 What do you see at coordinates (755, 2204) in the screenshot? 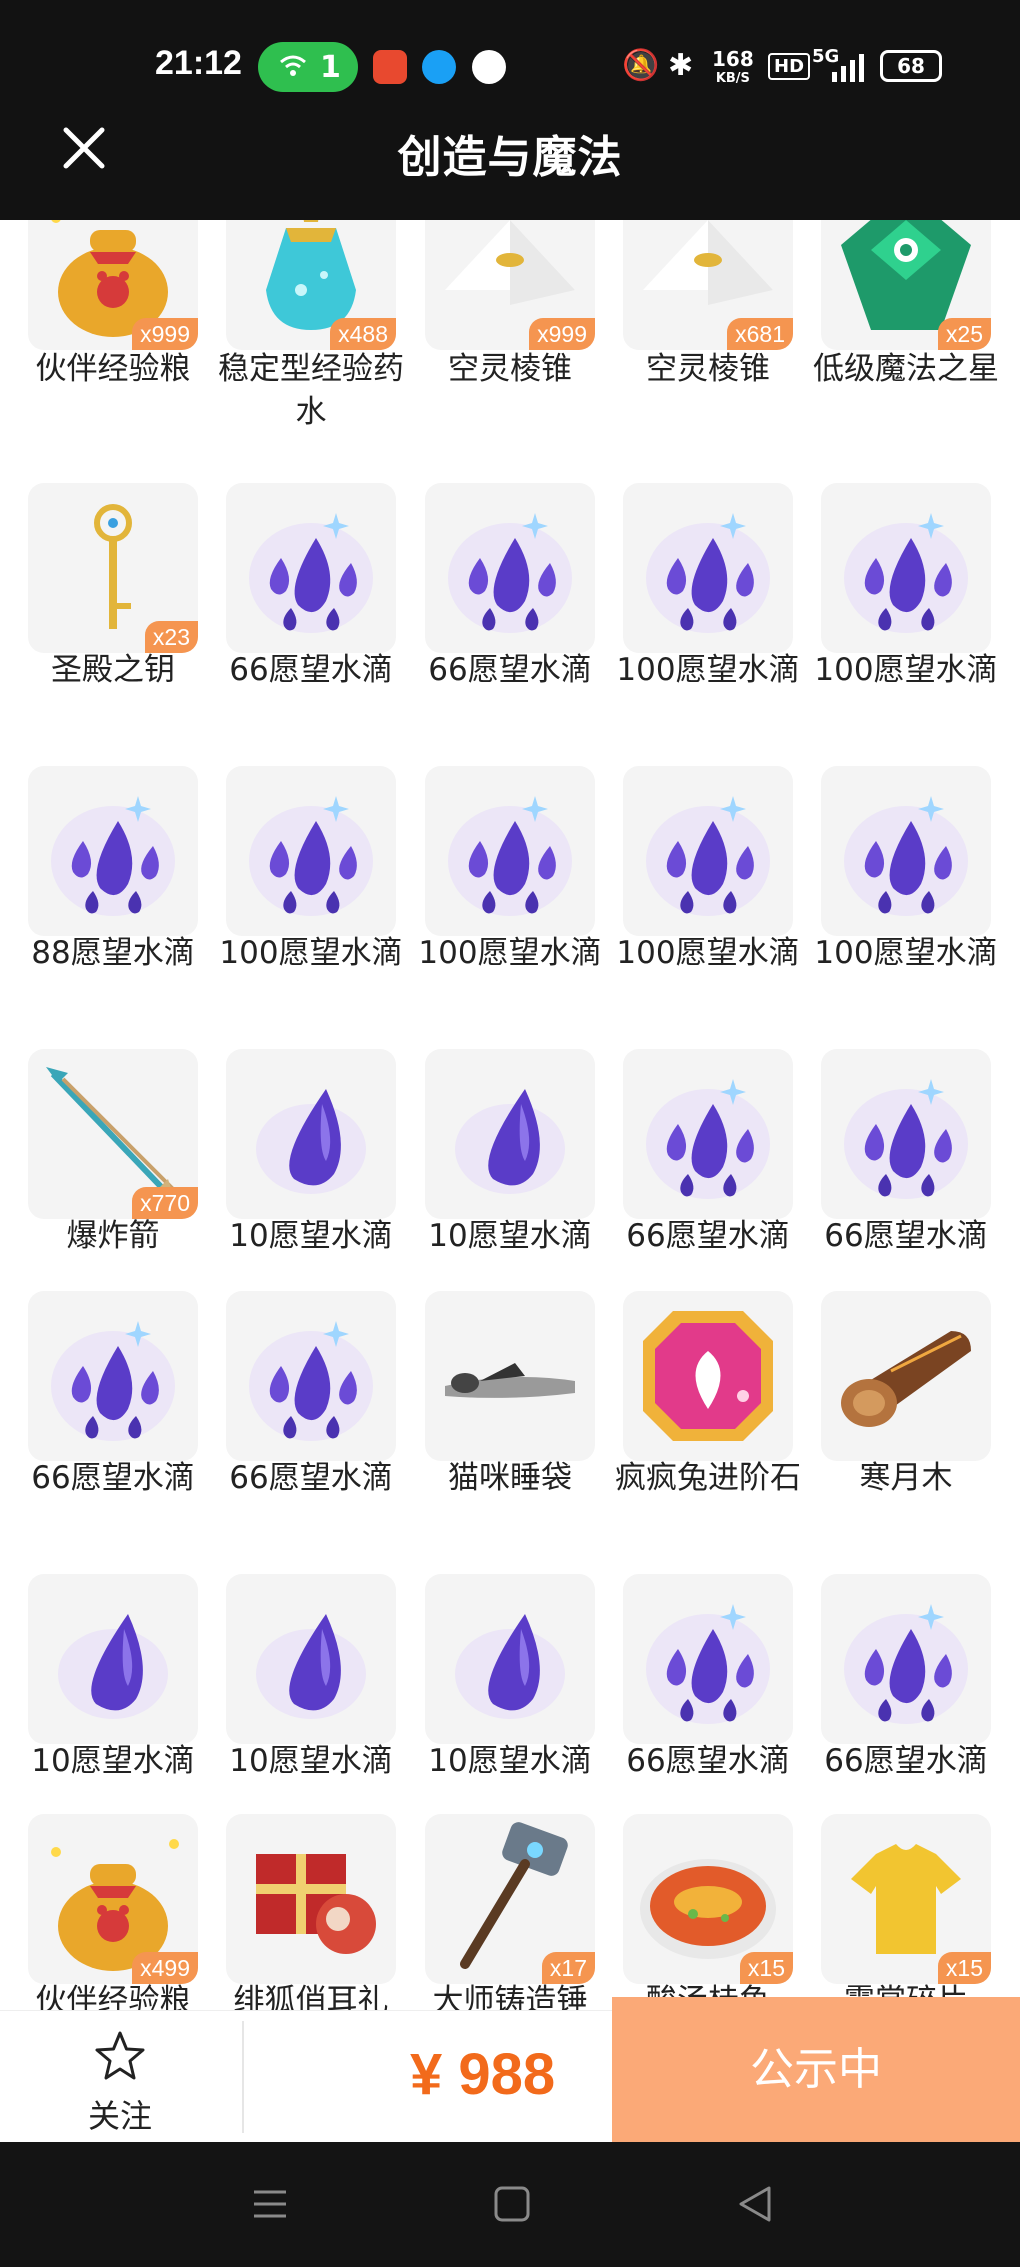
I see `back-icon` at bounding box center [755, 2204].